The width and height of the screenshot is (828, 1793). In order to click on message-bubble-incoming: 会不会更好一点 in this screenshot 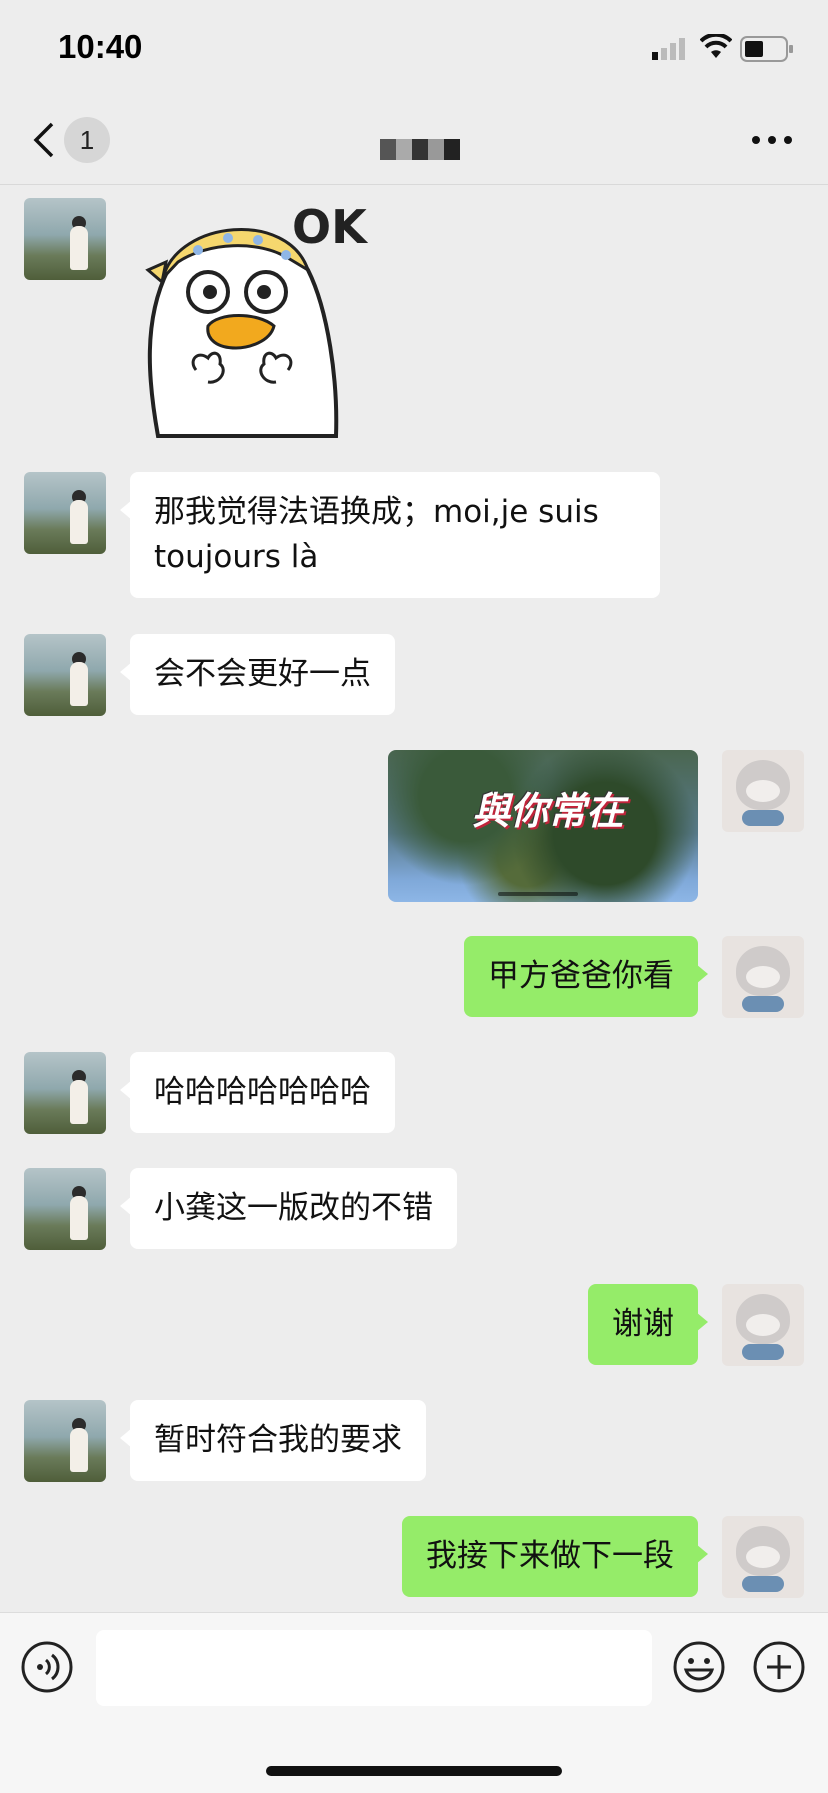, I will do `click(257, 674)`.